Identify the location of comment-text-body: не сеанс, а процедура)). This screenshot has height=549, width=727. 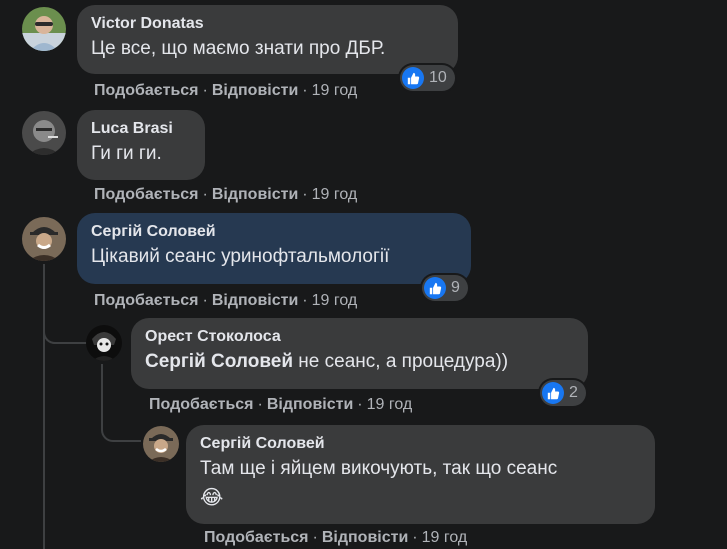
(401, 361).